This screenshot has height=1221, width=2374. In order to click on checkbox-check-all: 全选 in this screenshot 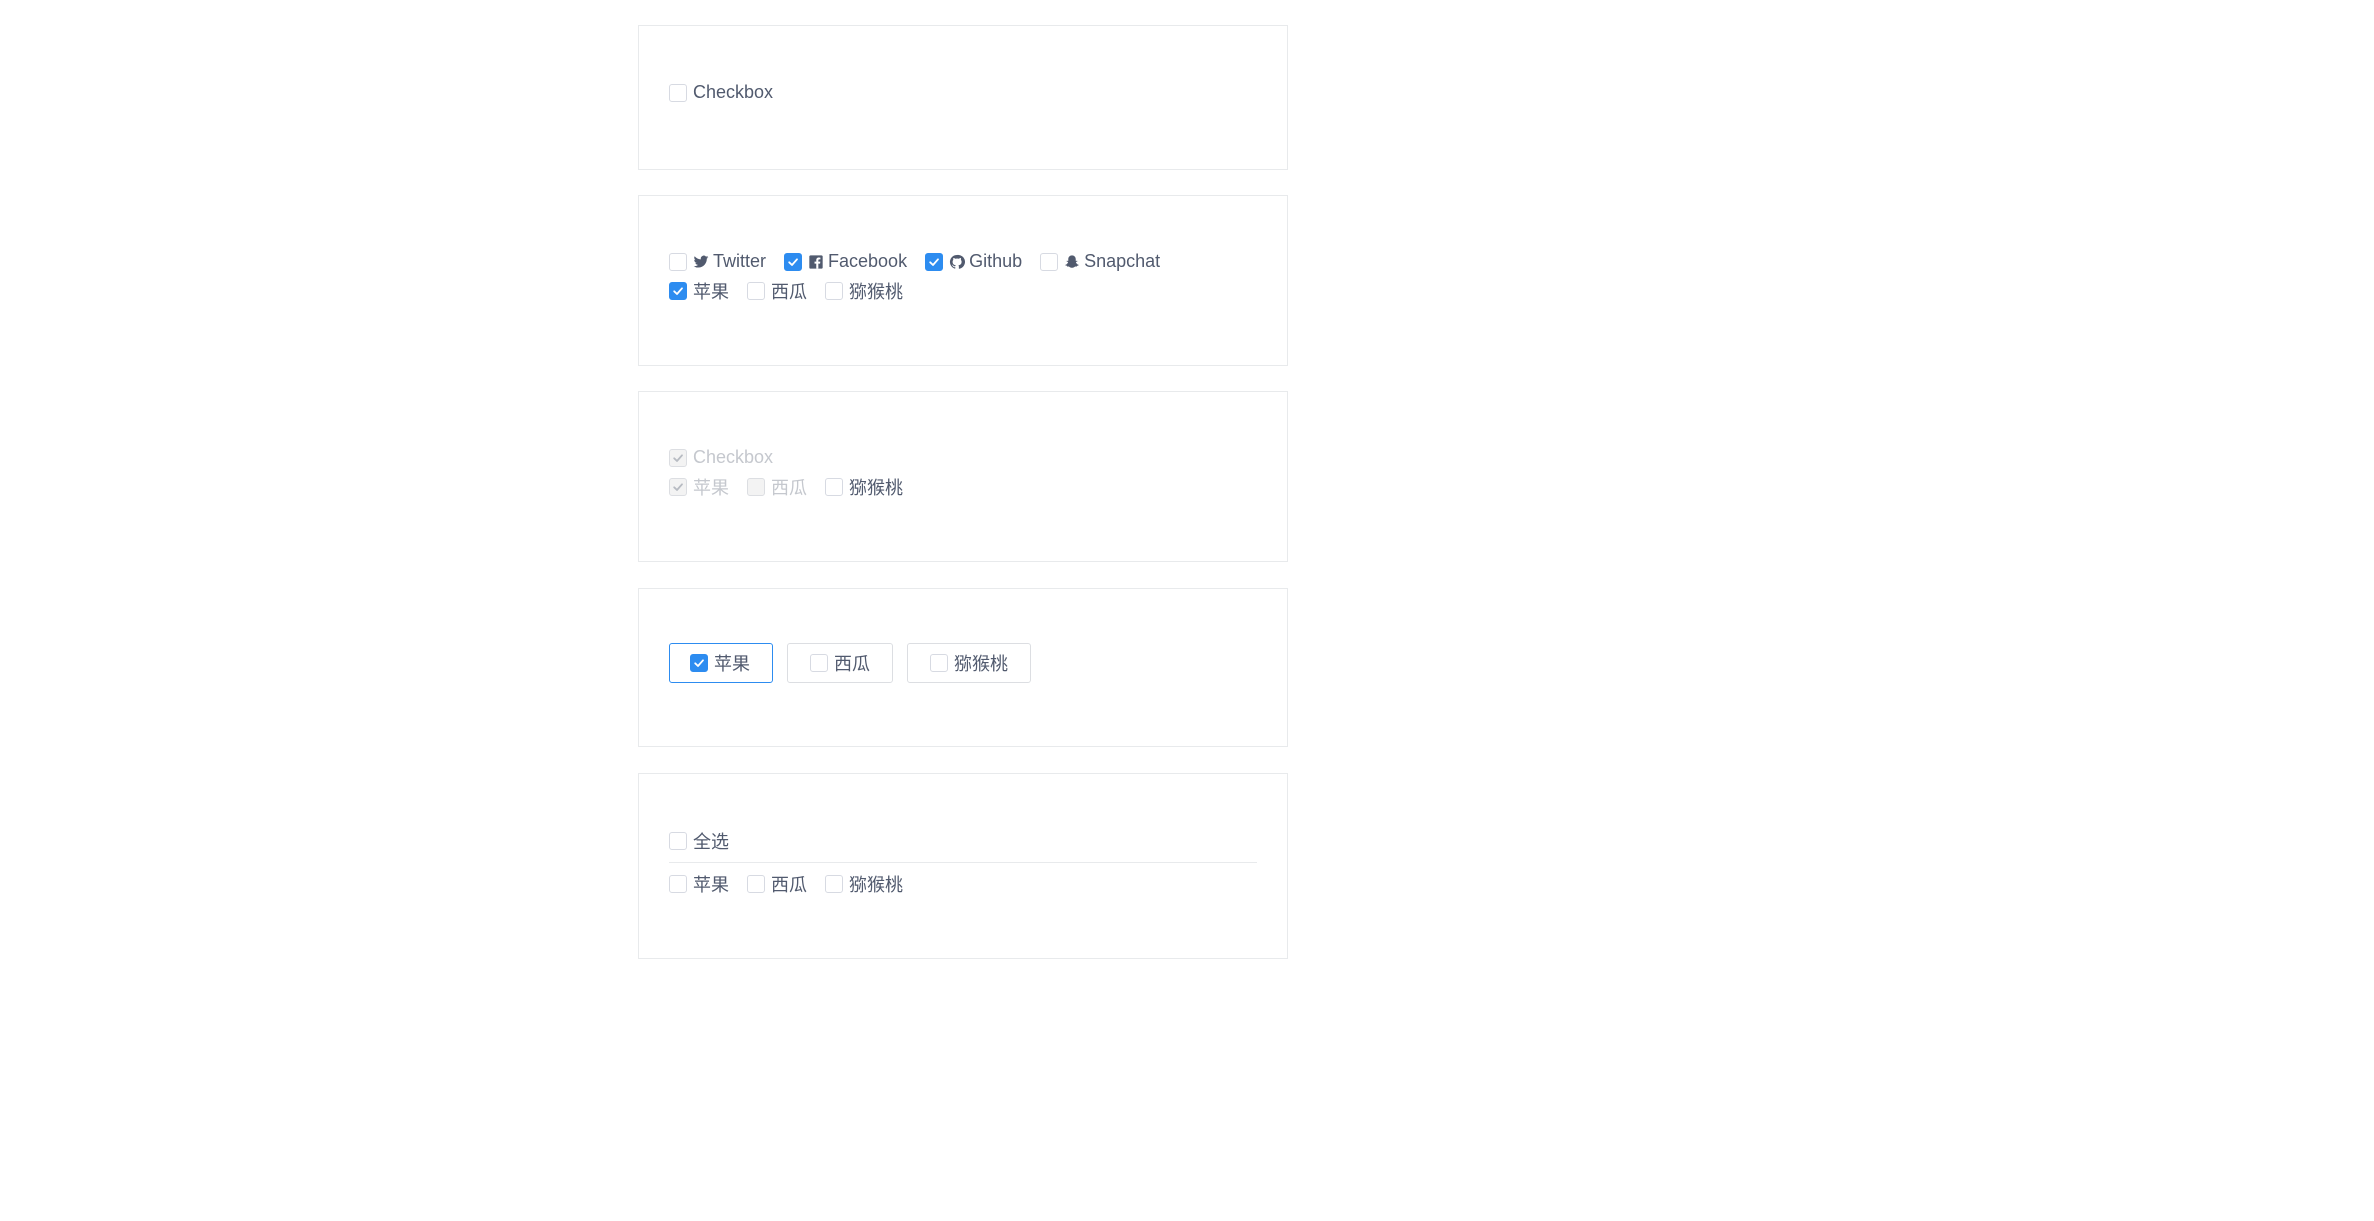, I will do `click(699, 841)`.